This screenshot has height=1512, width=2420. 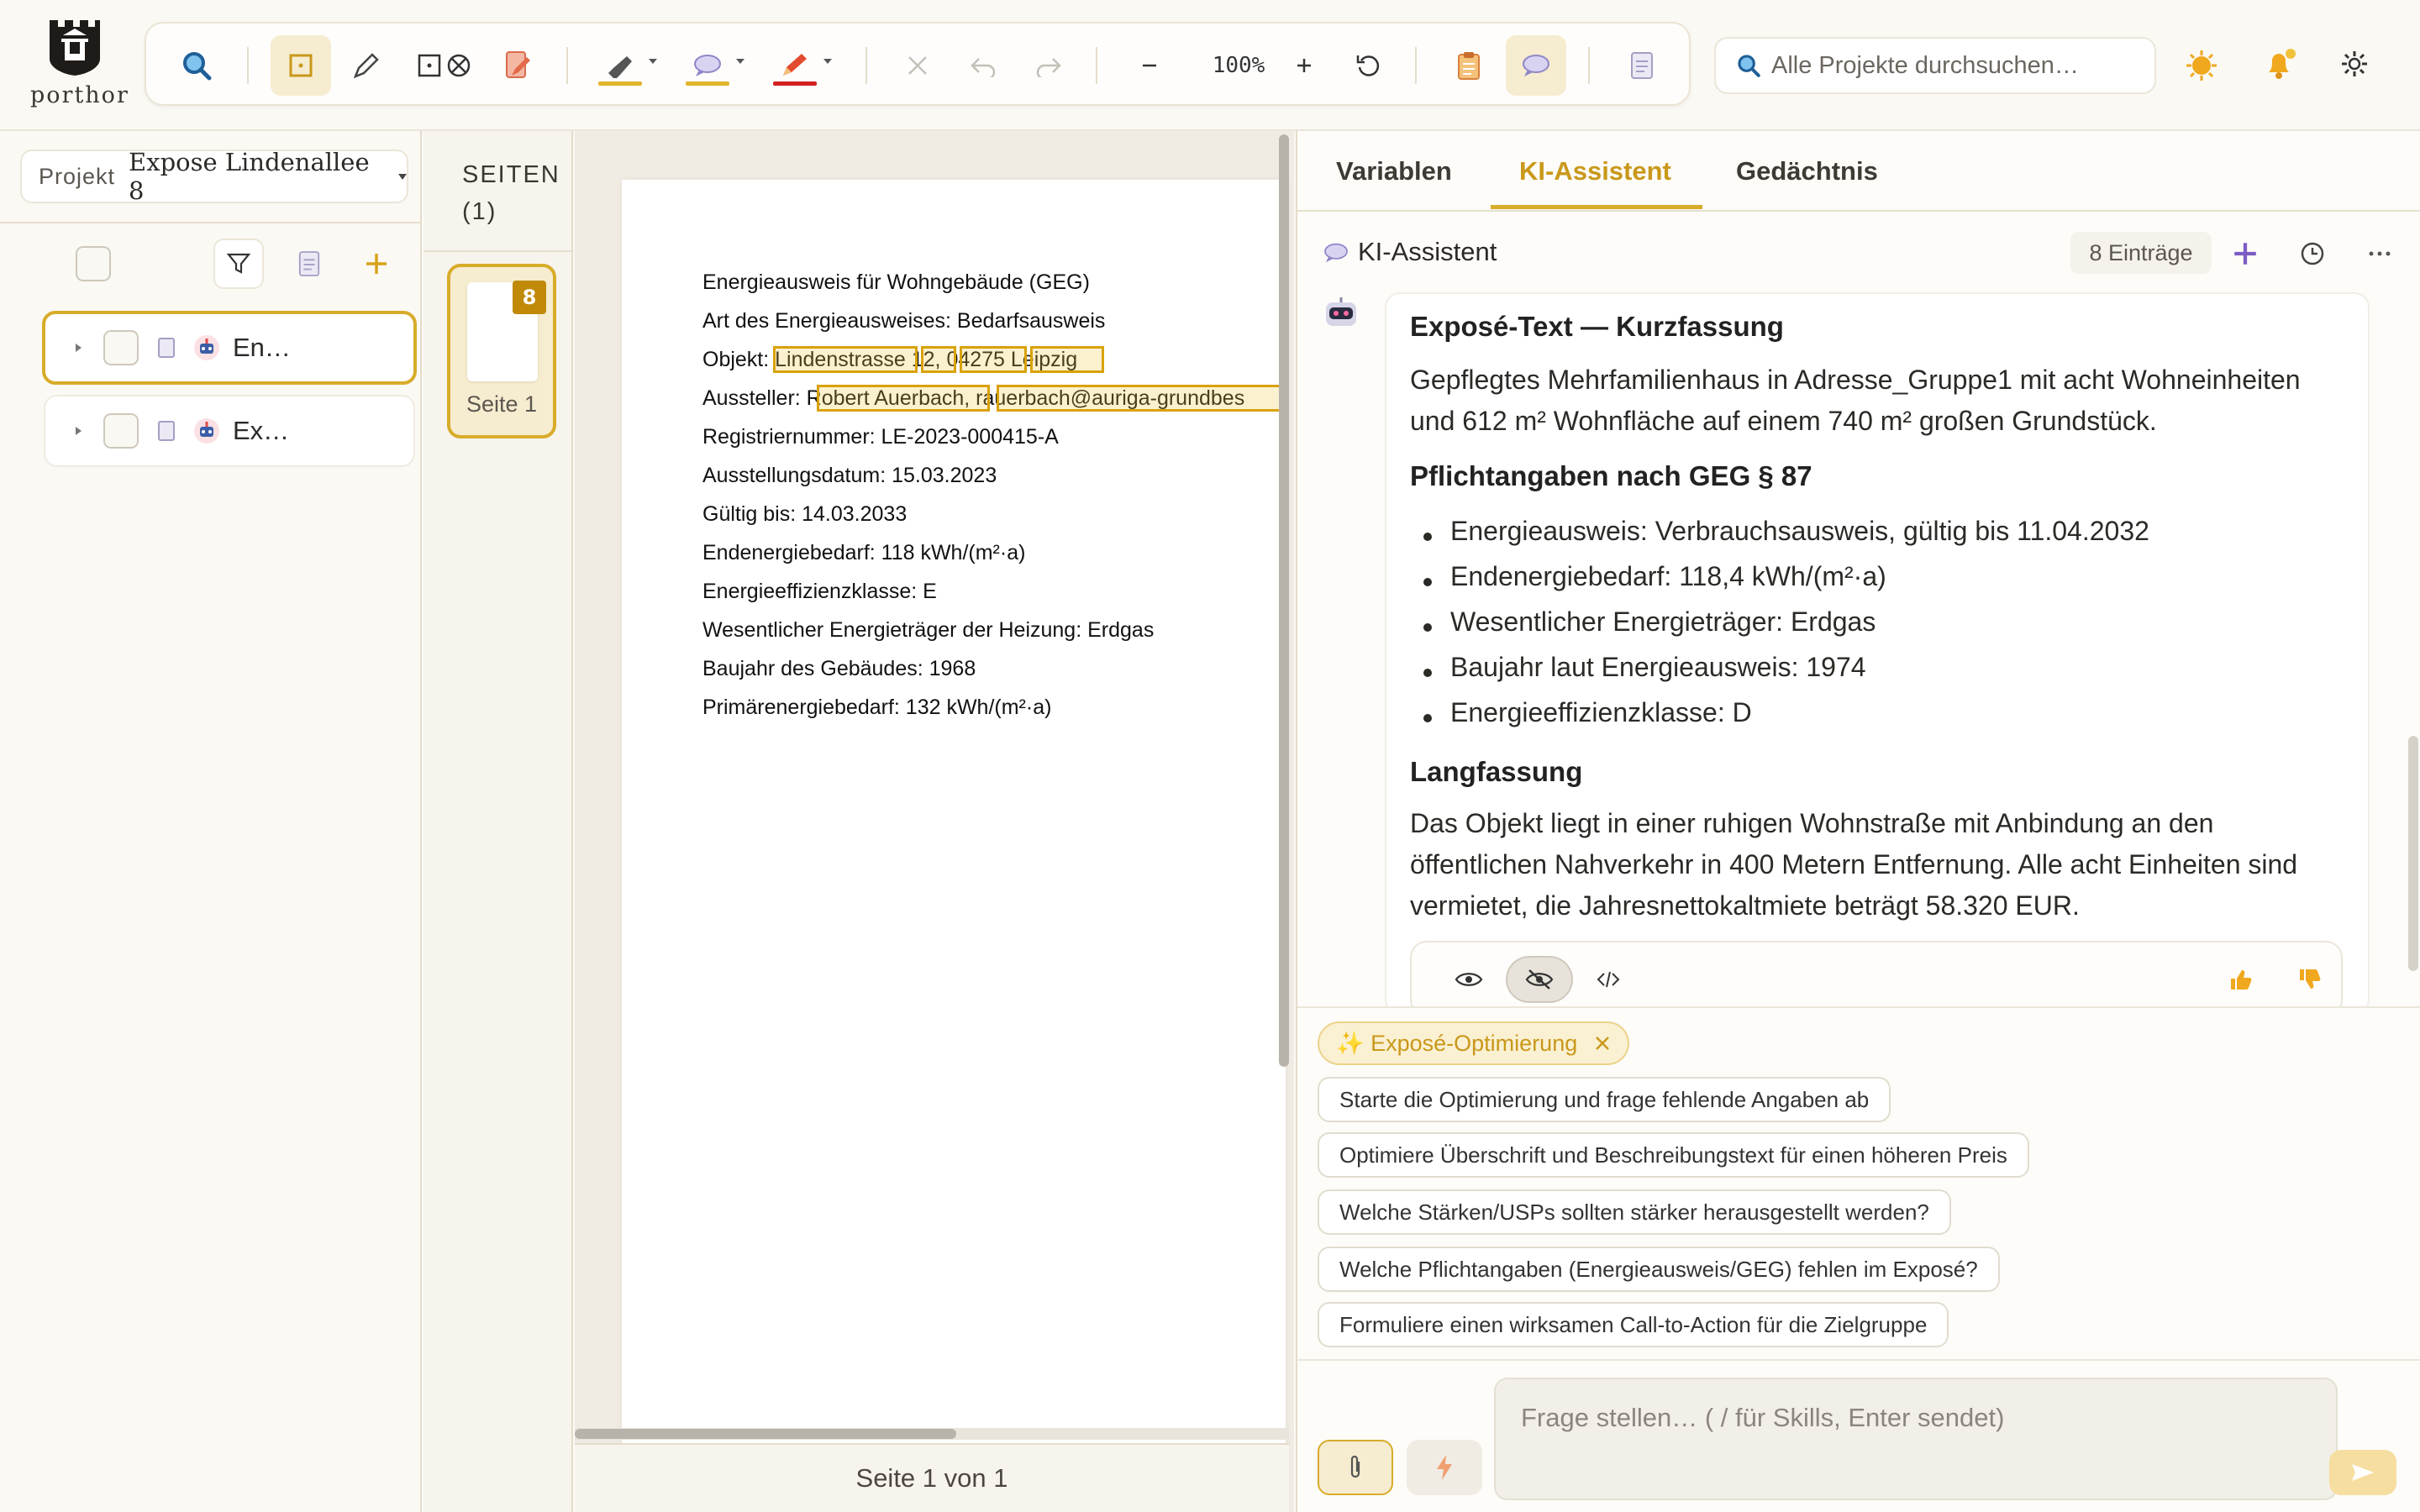 I want to click on redo-icon, so click(x=1048, y=67).